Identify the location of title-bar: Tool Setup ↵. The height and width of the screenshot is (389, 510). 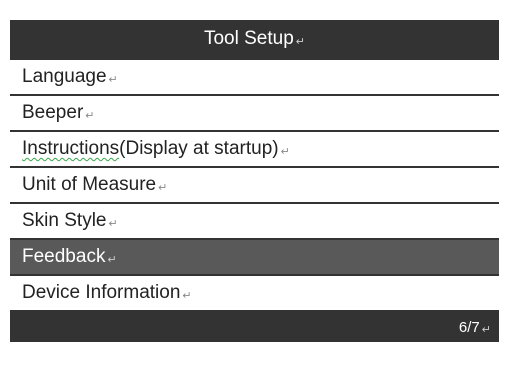
(254, 39).